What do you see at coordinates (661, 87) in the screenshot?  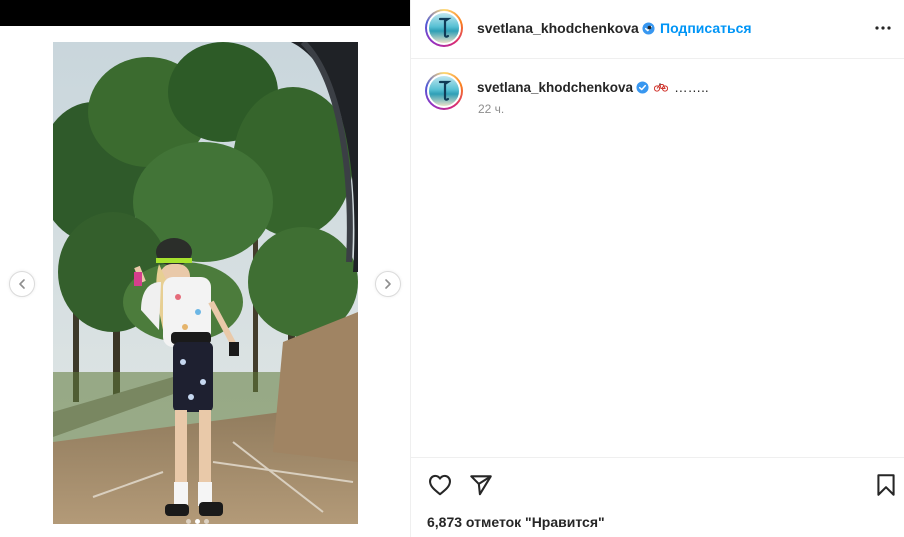 I see `bicycle-emoji` at bounding box center [661, 87].